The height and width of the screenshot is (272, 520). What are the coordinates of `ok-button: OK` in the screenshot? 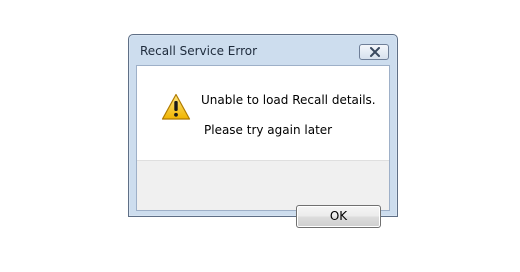 It's located at (338, 216).